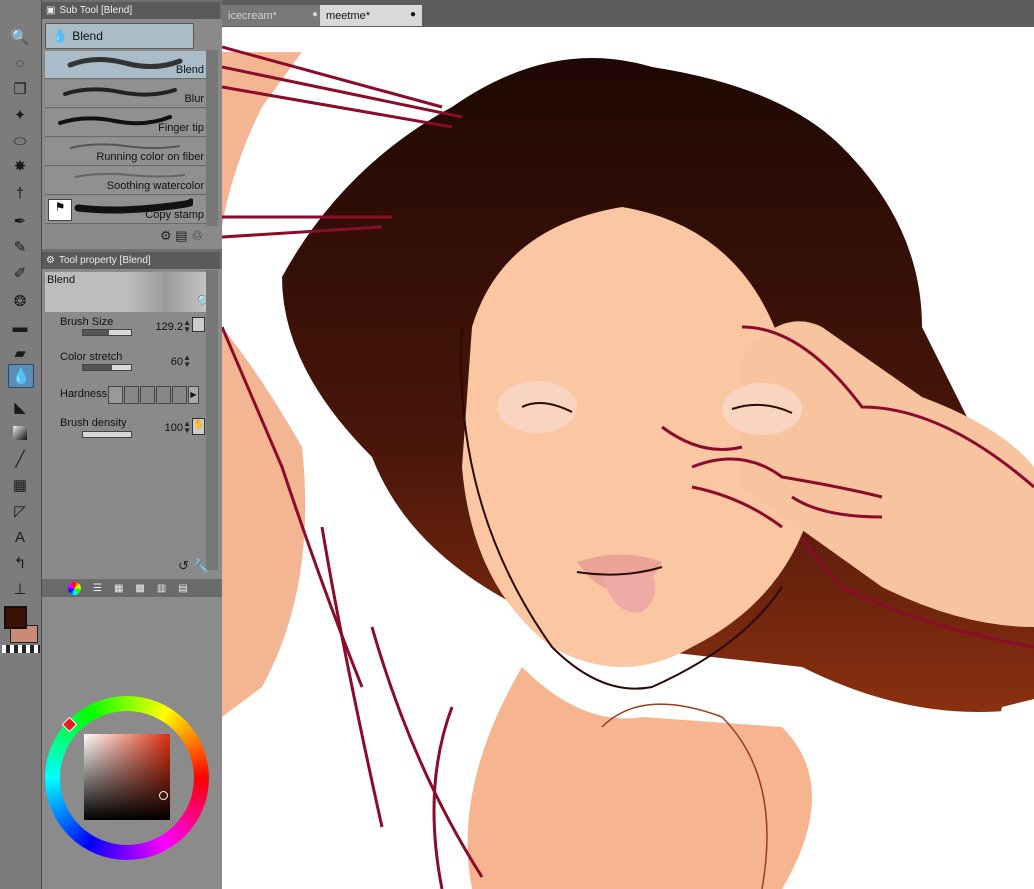  I want to click on subtool-item: ⚑ Copy stamp, so click(125, 210).